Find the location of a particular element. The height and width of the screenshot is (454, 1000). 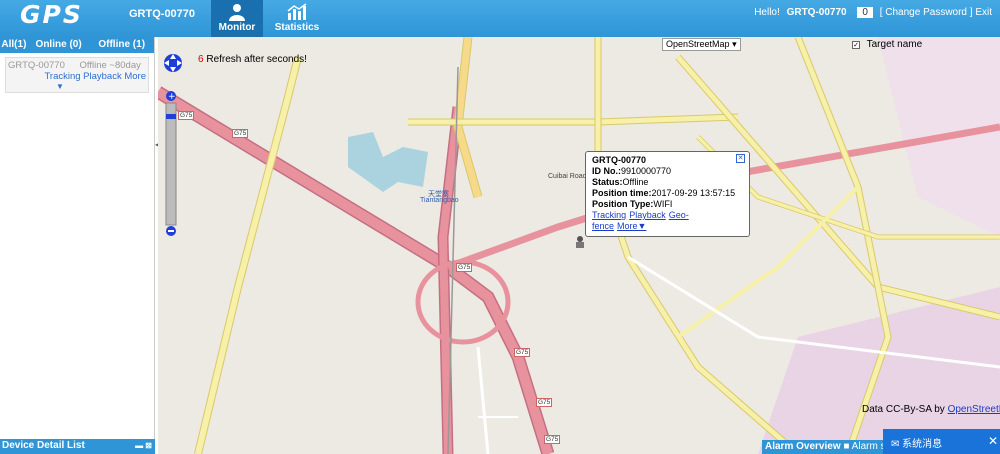

message-icon: ✉ is located at coordinates (895, 444).